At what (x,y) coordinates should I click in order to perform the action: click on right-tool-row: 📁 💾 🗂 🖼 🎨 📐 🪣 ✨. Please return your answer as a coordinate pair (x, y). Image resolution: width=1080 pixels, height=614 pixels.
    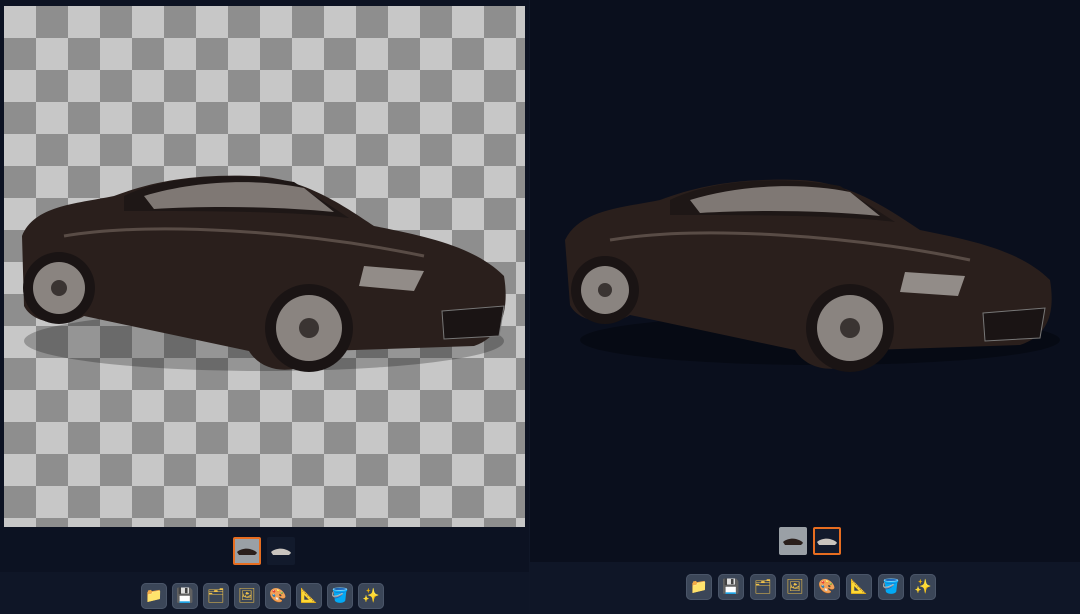
    Looking at the image, I should click on (811, 587).